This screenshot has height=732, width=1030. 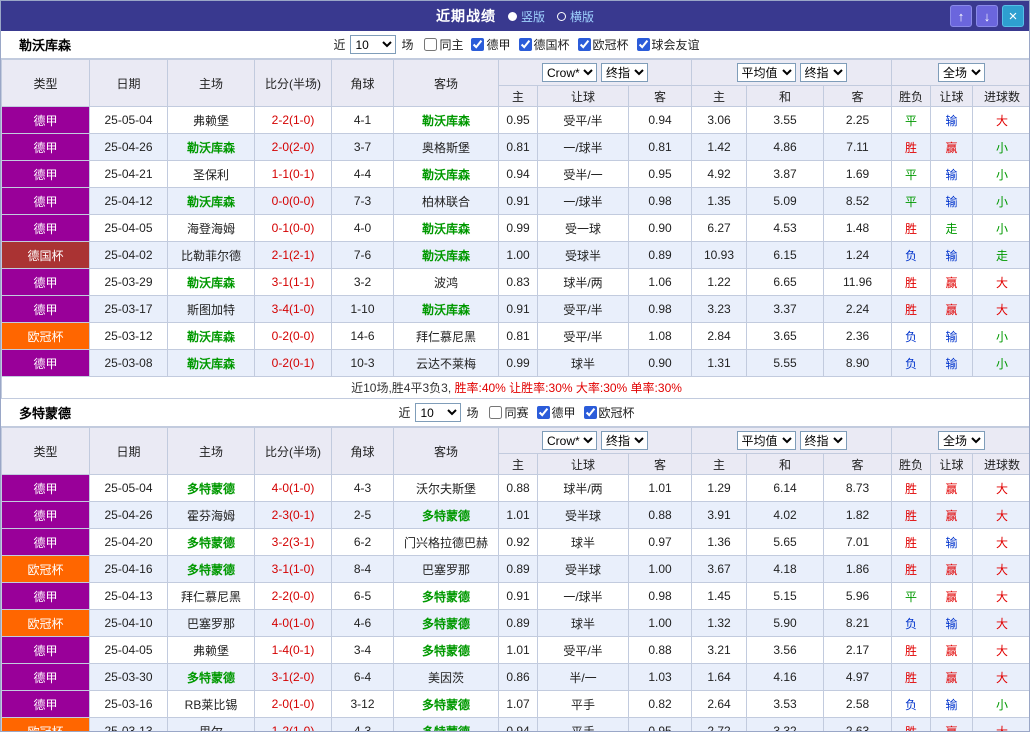 I want to click on euro-draw-odds: 3.65, so click(x=785, y=336).